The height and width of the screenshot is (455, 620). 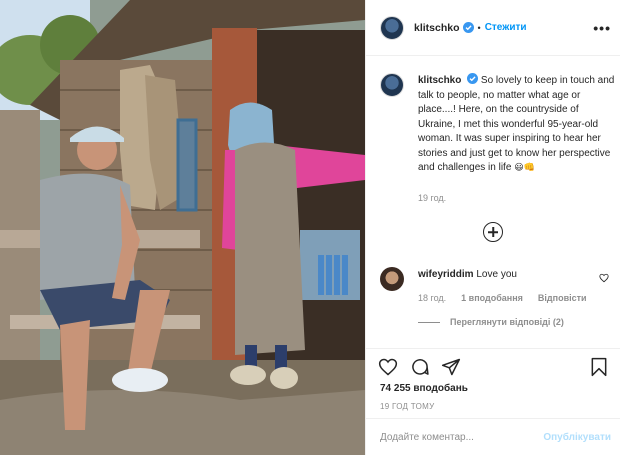 What do you see at coordinates (496, 274) in the screenshot?
I see `comment-body: Love you` at bounding box center [496, 274].